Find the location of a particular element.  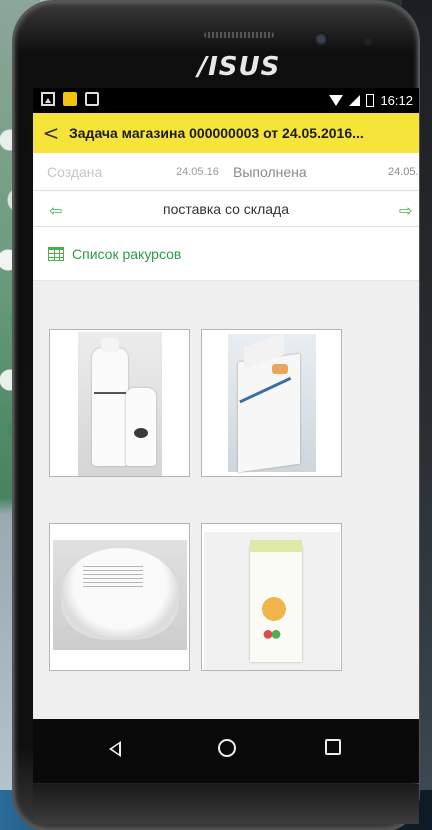

status-time: 16:12 is located at coordinates (396, 100).